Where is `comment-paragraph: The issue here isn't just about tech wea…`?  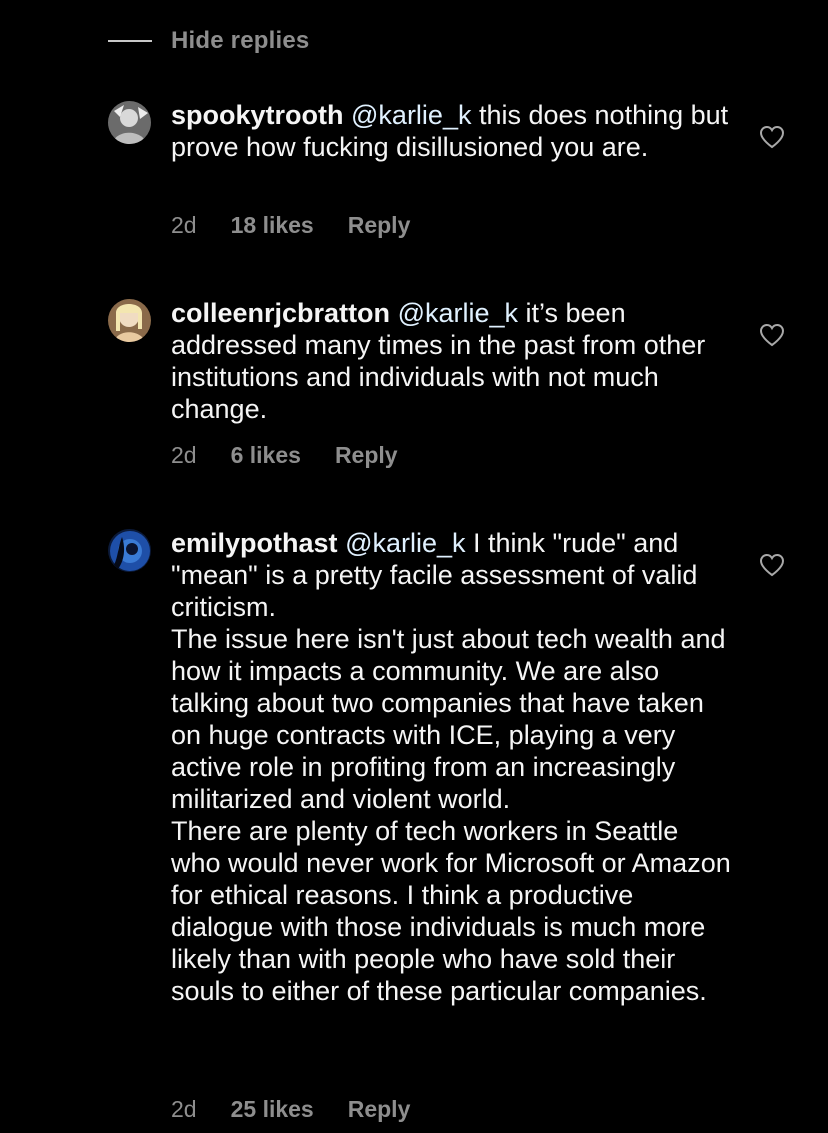
comment-paragraph: The issue here isn't just about tech wea… is located at coordinates (448, 719).